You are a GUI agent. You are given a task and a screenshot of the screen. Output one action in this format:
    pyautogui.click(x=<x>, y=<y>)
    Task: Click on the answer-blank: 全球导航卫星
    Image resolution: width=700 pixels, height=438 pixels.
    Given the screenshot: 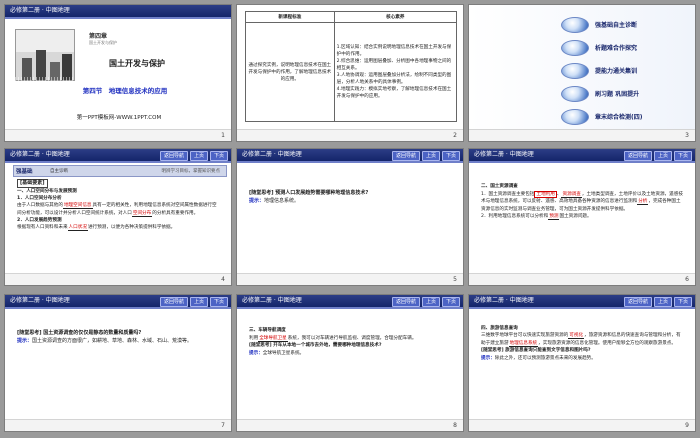 What is the action you would take?
    pyautogui.click(x=273, y=338)
    